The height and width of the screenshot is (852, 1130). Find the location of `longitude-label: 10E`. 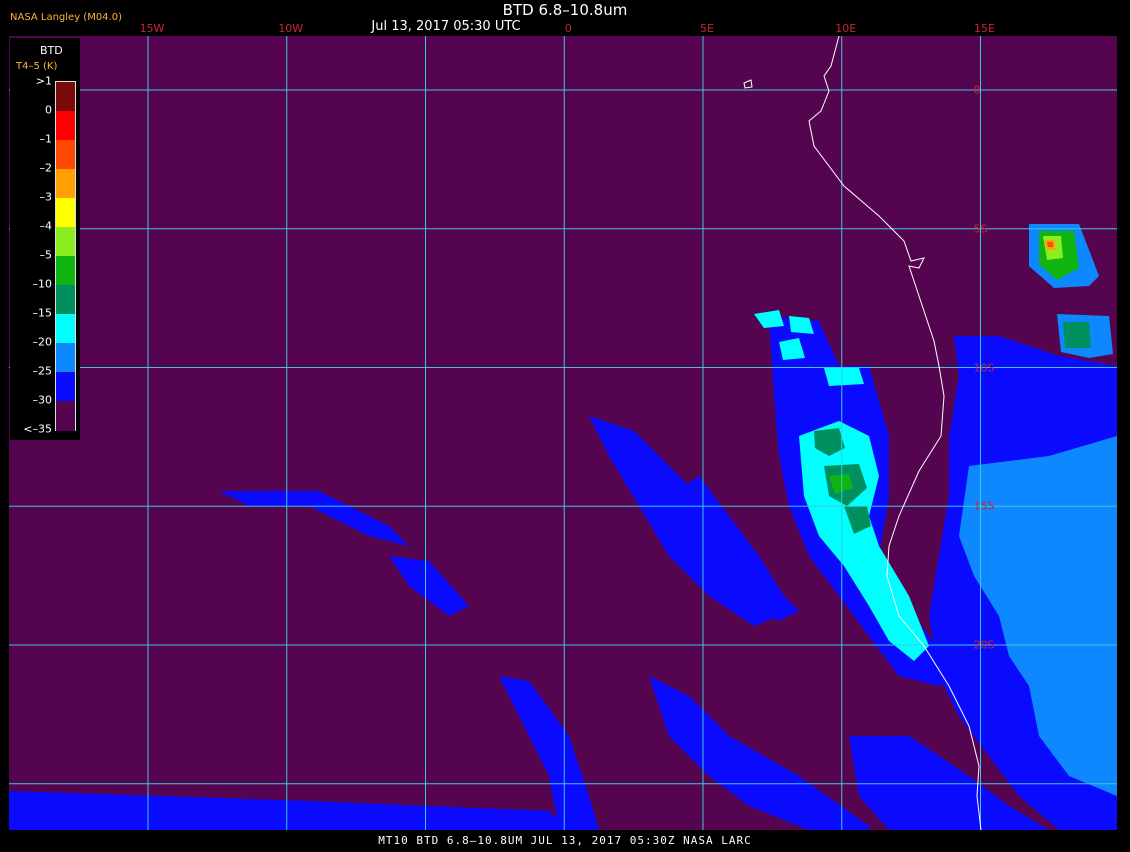

longitude-label: 10E is located at coordinates (846, 28).